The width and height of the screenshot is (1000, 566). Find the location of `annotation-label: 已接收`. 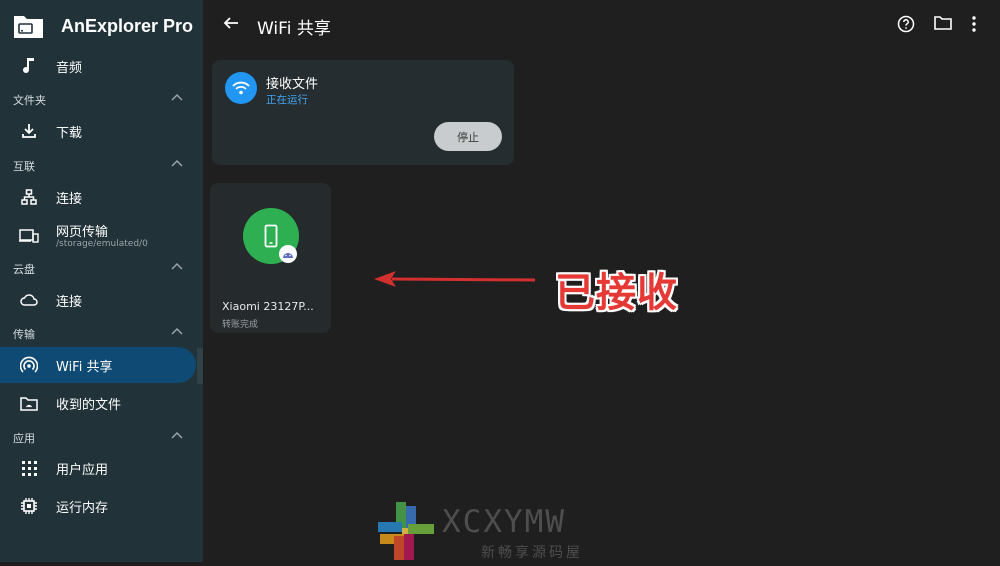

annotation-label: 已接收 is located at coordinates (616, 293).